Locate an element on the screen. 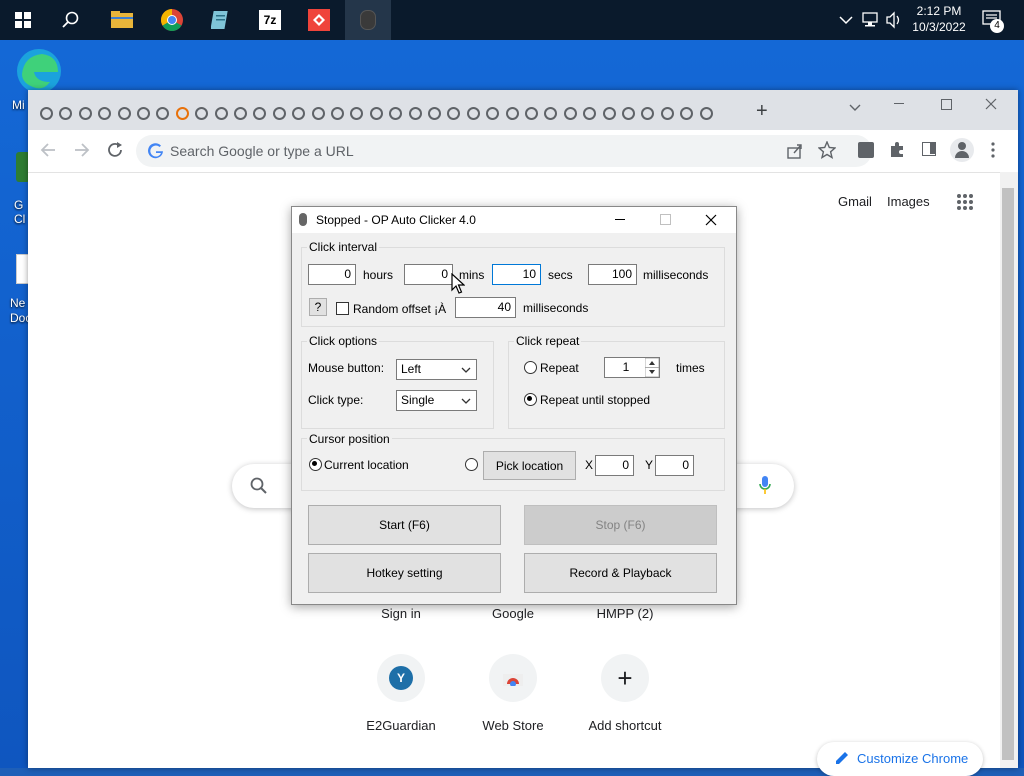 The width and height of the screenshot is (1024, 776). forward-icon is located at coordinates (82, 152).